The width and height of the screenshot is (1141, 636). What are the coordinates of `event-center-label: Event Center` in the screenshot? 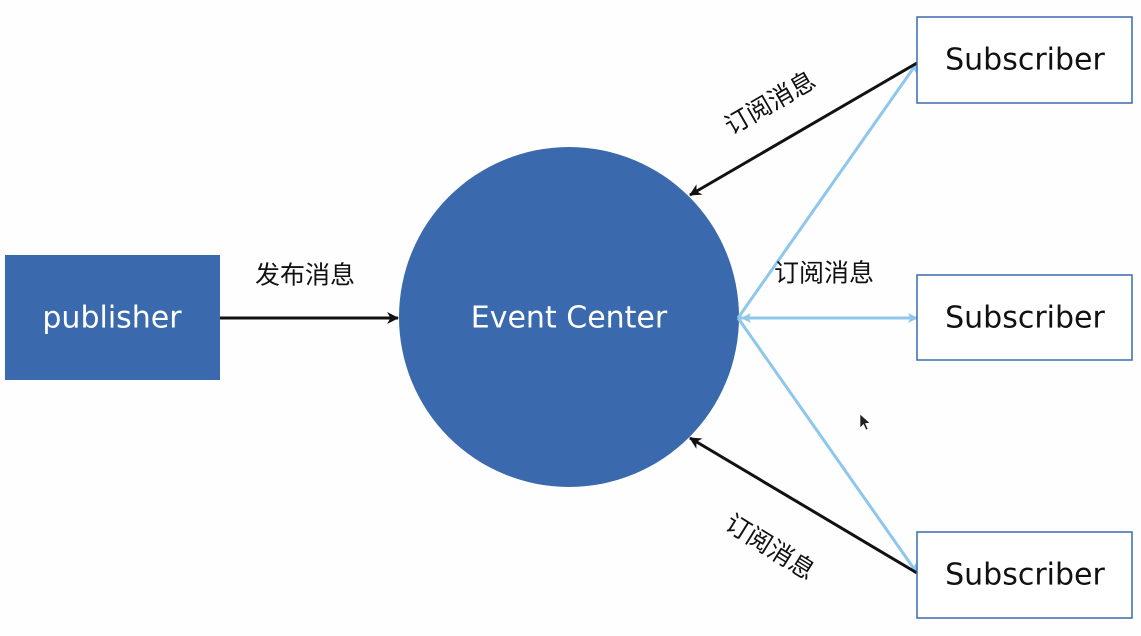 It's located at (569, 318).